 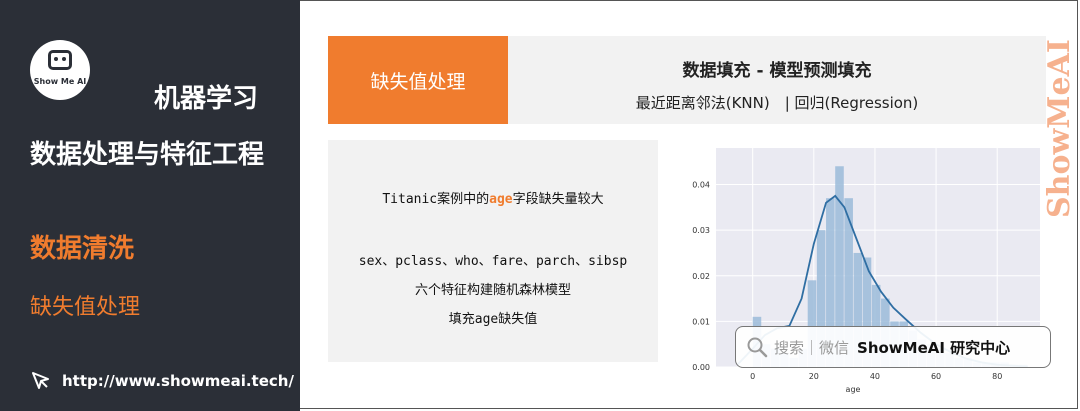 I want to click on description-line-1: Titanic案例中的age字段缺失量较大, so click(x=493, y=199).